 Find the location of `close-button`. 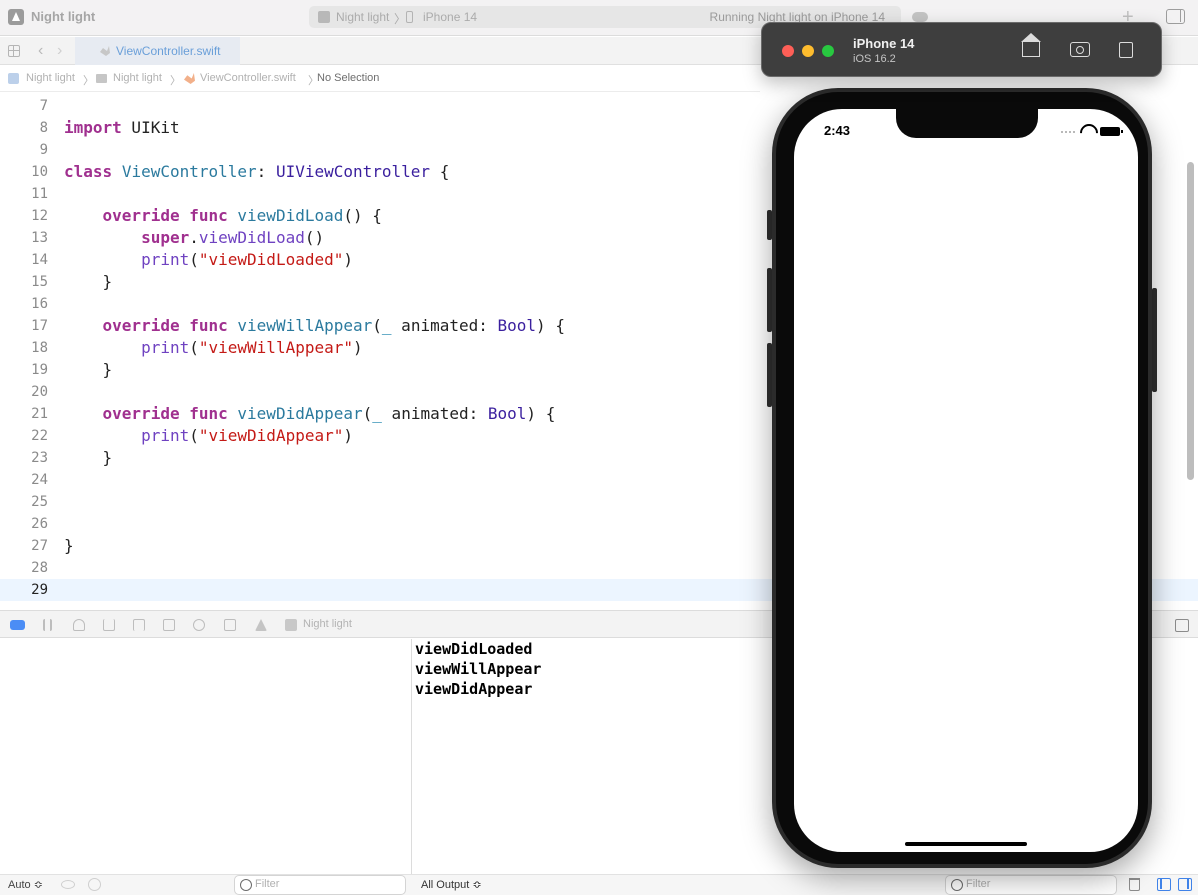

close-button is located at coordinates (788, 51).